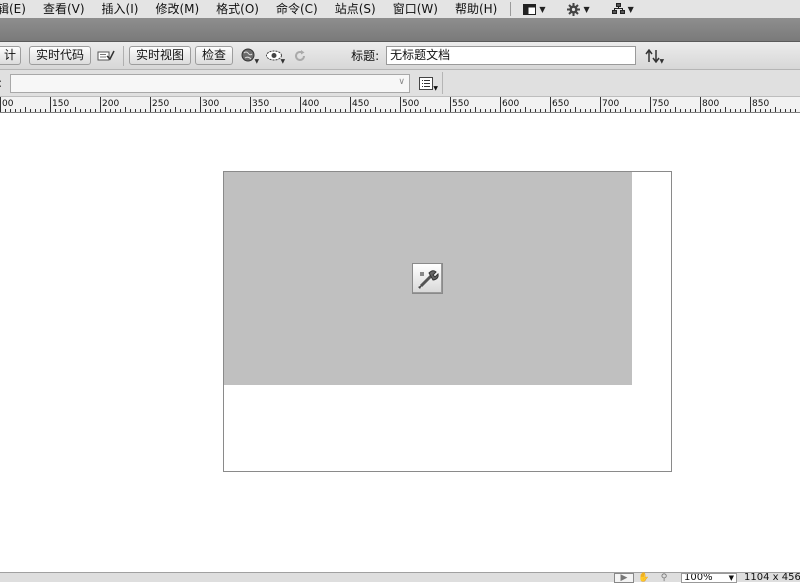  I want to click on live-code-button: 实时代码, so click(60, 55).